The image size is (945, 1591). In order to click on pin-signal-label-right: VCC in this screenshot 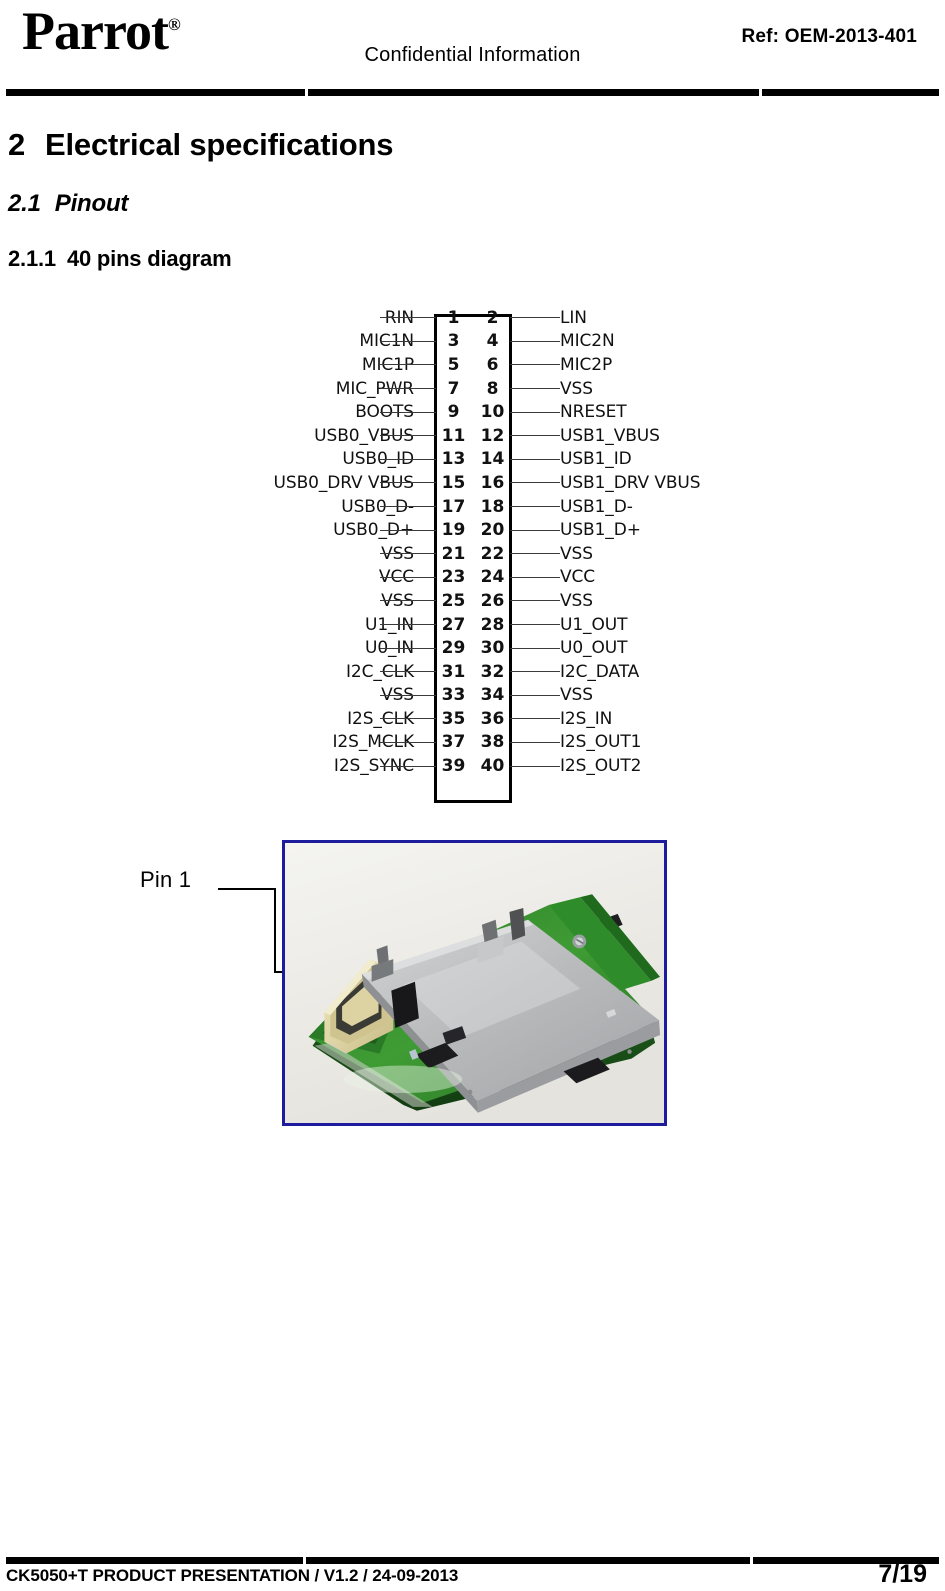, I will do `click(578, 577)`.